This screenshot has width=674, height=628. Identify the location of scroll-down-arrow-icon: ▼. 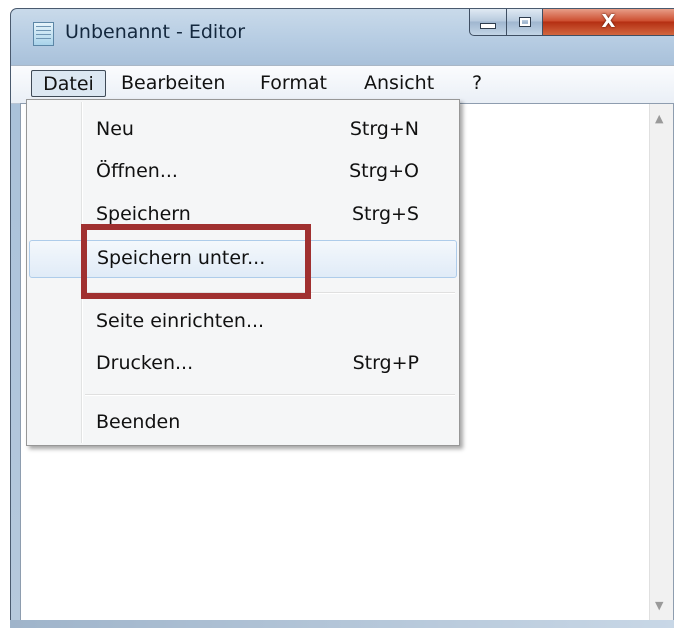
(659, 605).